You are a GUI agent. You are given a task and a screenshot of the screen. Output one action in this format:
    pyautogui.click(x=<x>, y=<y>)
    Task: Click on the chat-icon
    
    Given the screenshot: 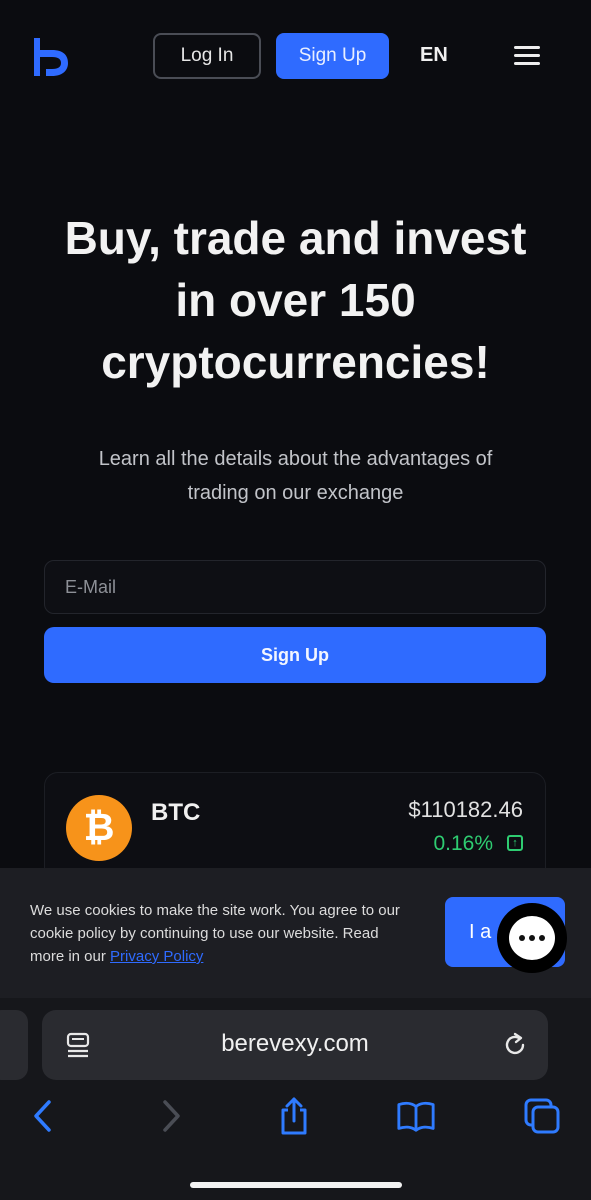 What is the action you would take?
    pyautogui.click(x=532, y=938)
    